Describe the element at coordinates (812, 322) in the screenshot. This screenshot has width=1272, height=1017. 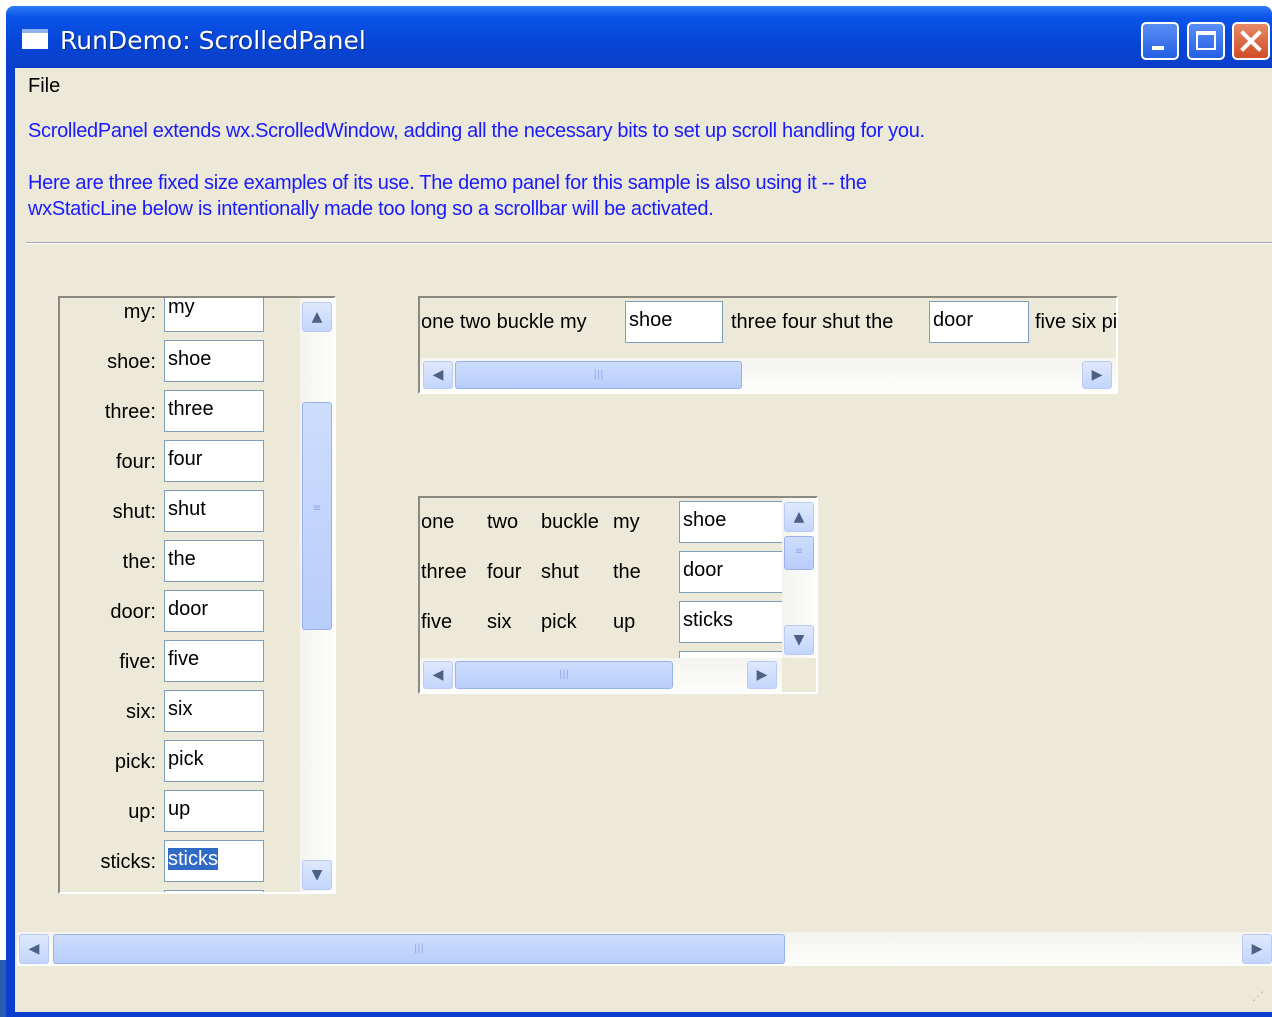
I see `panel2-text-2: three four shut the` at that location.